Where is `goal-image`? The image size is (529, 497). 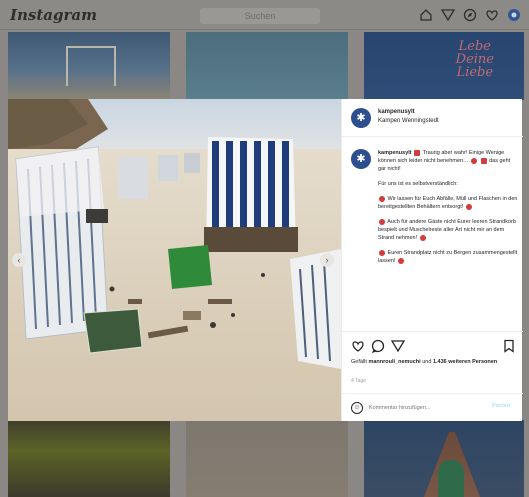
goal-image is located at coordinates (91, 66).